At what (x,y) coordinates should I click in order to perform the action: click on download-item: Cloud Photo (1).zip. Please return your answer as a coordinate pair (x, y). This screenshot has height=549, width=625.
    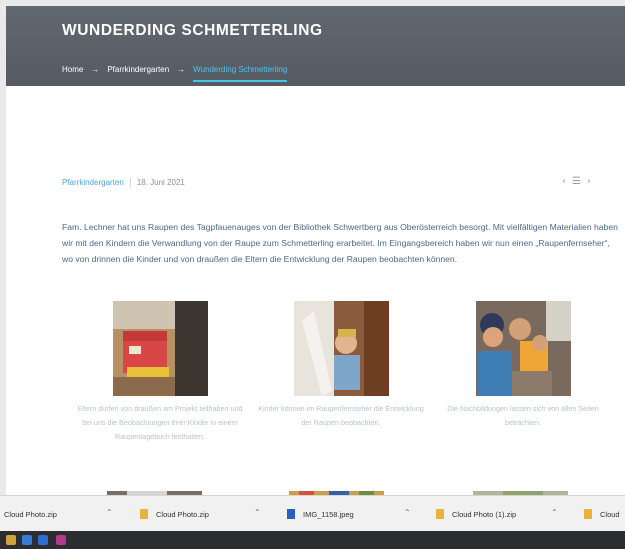
    Looking at the image, I should click on (476, 514).